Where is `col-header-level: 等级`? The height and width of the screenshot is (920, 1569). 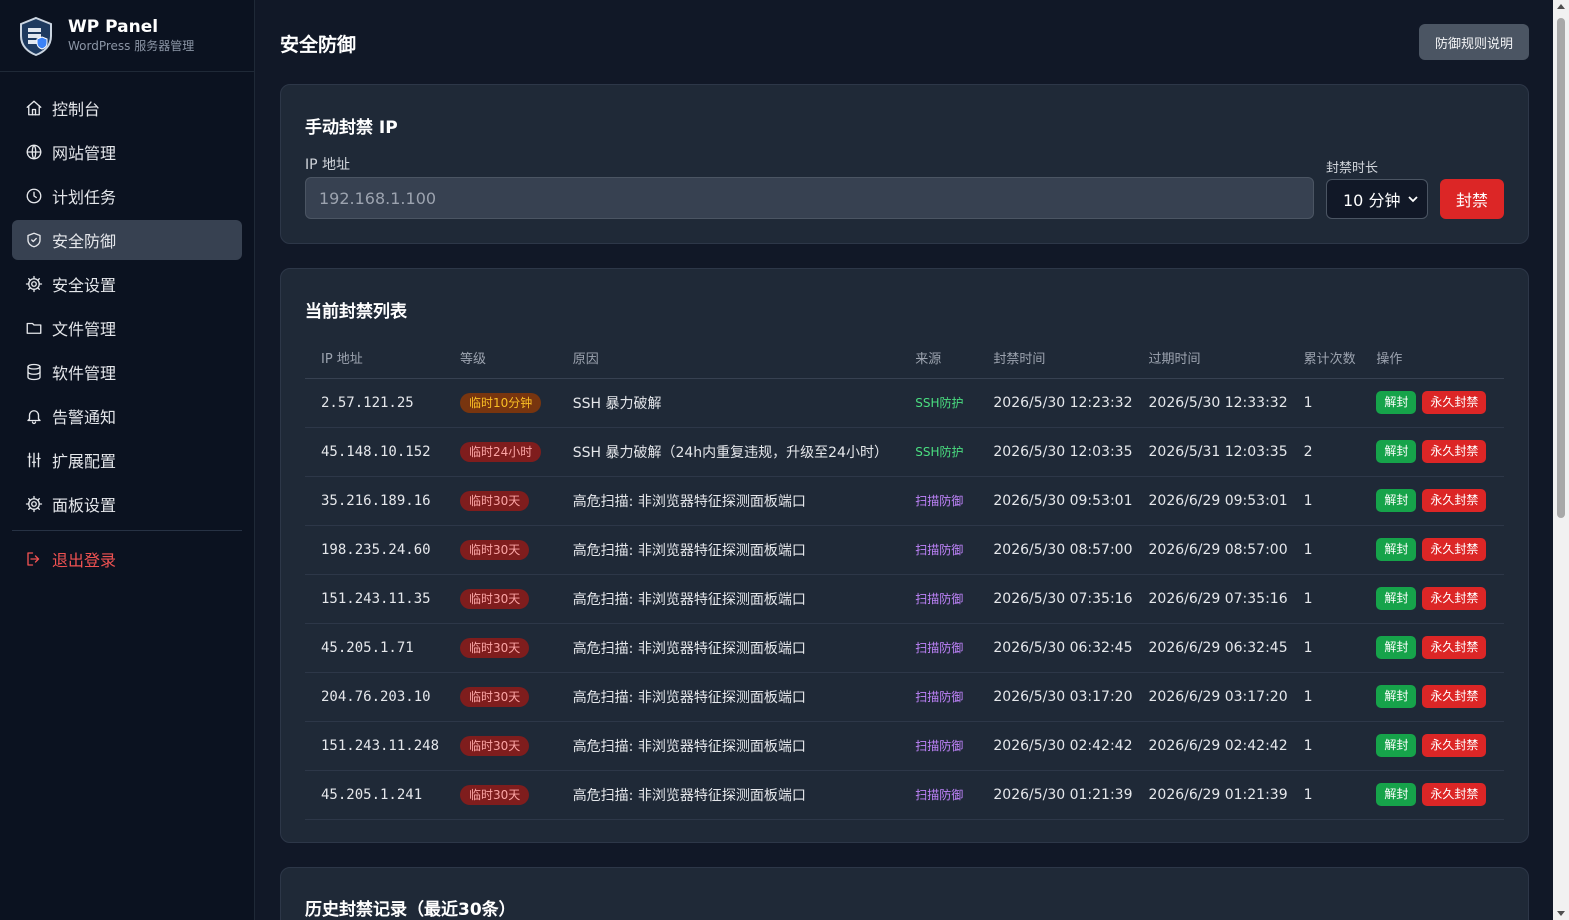 col-header-level: 等级 is located at coordinates (500, 358).